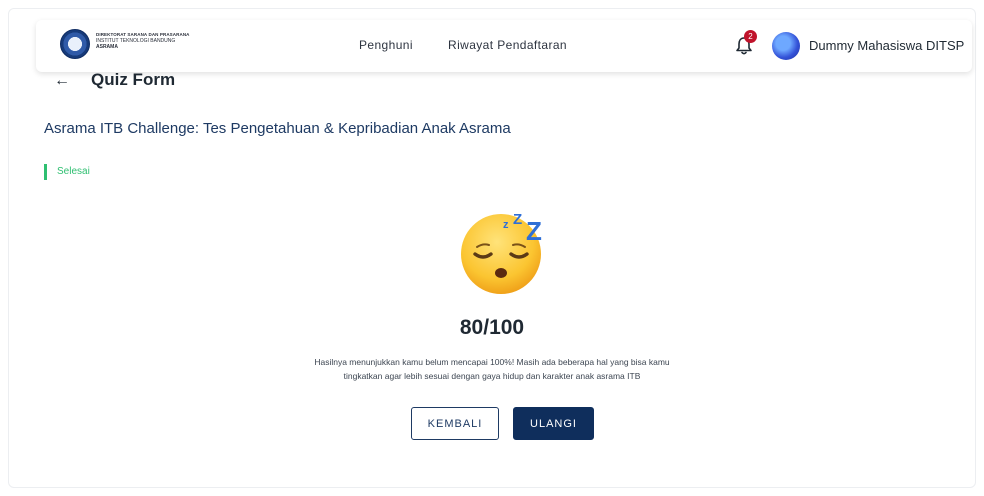 This screenshot has height=496, width=984. What do you see at coordinates (553, 423) in the screenshot?
I see `ulangi-button: ULANGI` at bounding box center [553, 423].